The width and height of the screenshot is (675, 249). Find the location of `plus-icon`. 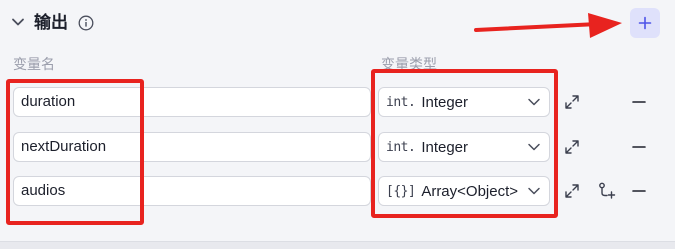

plus-icon is located at coordinates (645, 23).